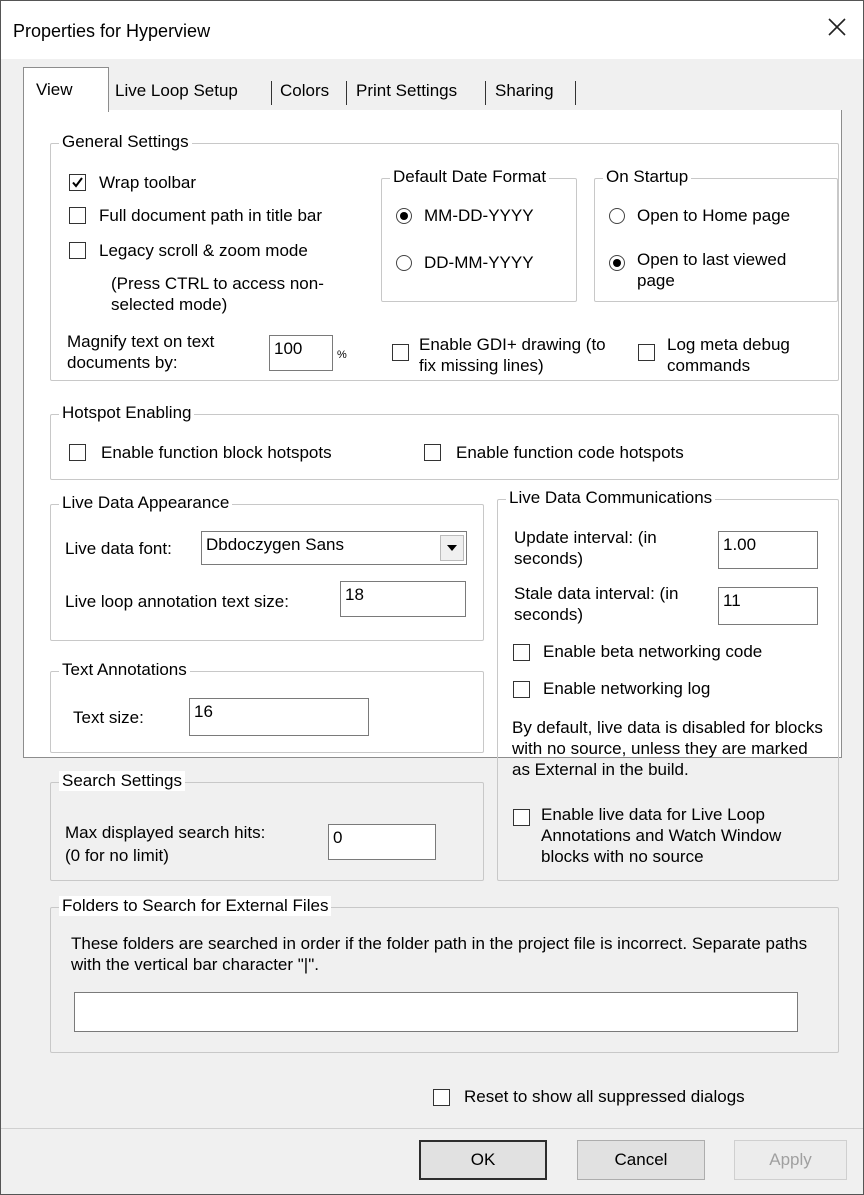 This screenshot has height=1195, width=864. Describe the element at coordinates (470, 177) in the screenshot. I see `date-format-title: Default Date Format` at that location.